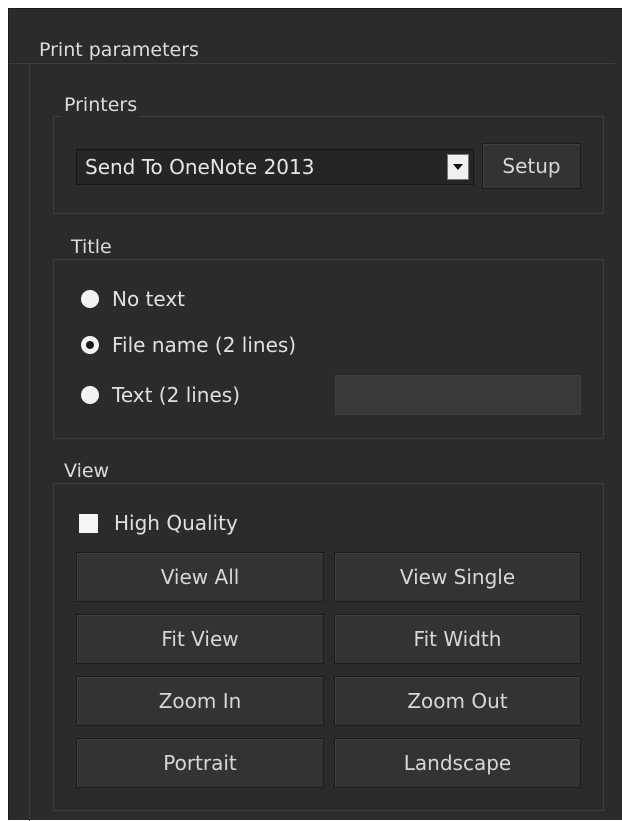 The height and width of the screenshot is (821, 622). I want to click on radio-selected-icon, so click(90, 345).